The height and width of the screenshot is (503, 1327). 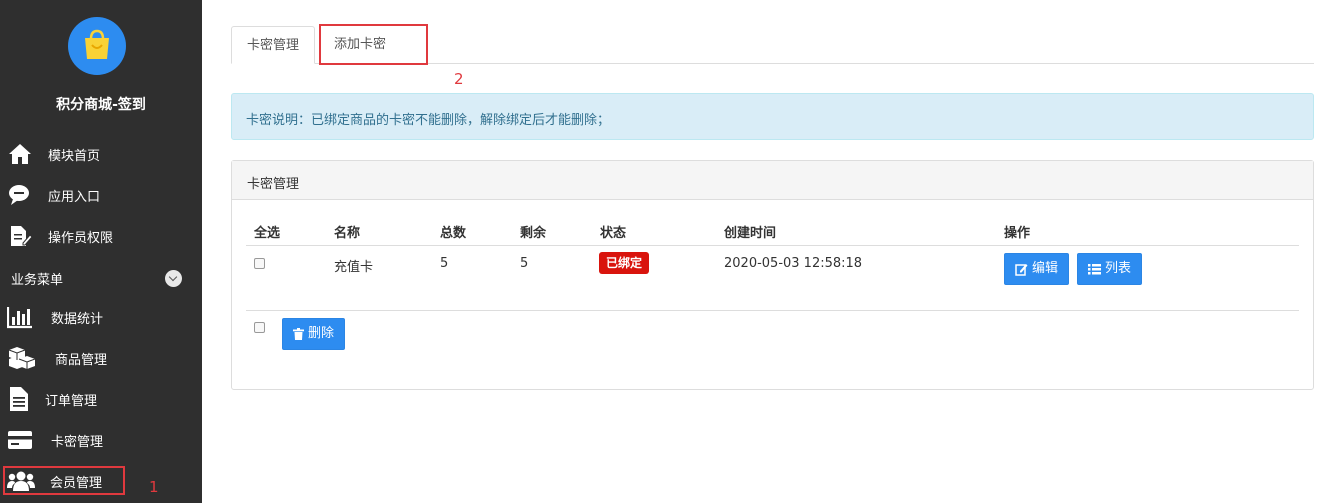 I want to click on info-alert: 卡密说明：已绑定商品的卡密不能删除，解除绑定后才能删除；, so click(x=772, y=116).